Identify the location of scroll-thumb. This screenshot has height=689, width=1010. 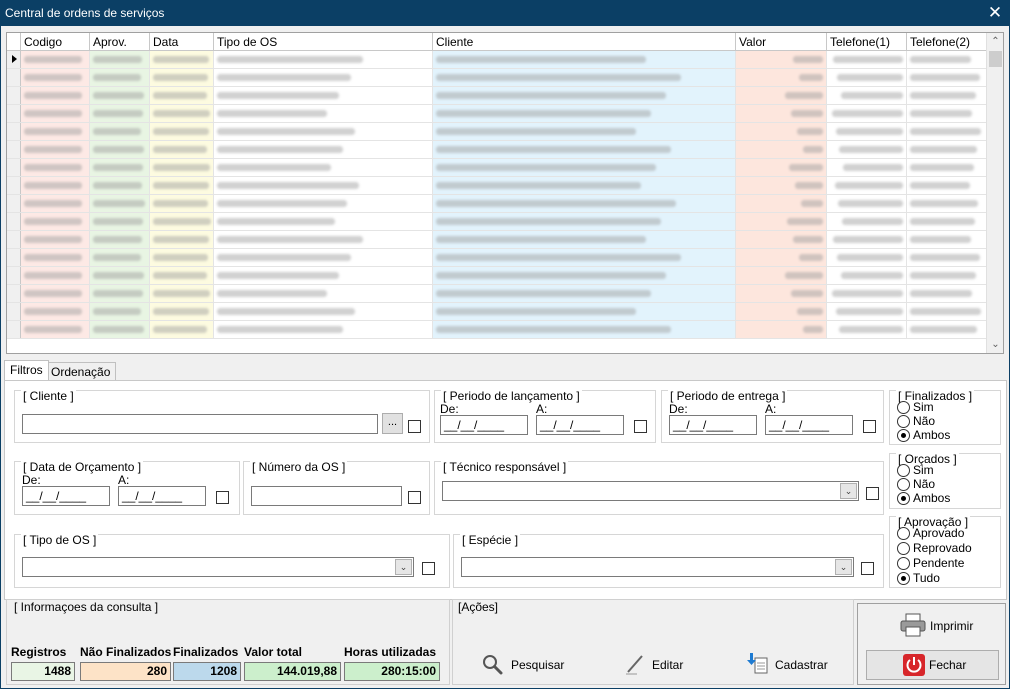
(995, 59).